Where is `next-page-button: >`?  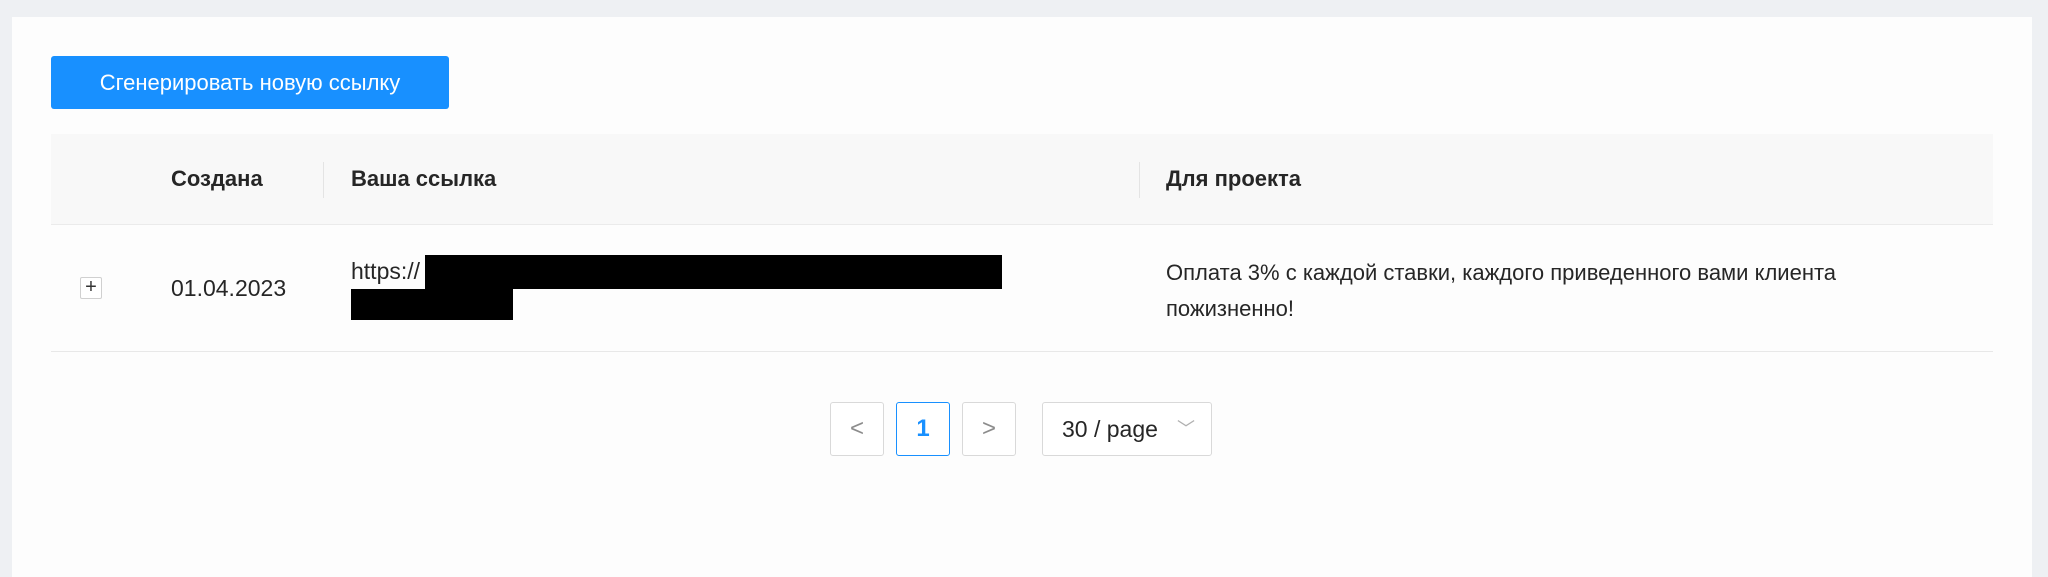 next-page-button: > is located at coordinates (989, 429).